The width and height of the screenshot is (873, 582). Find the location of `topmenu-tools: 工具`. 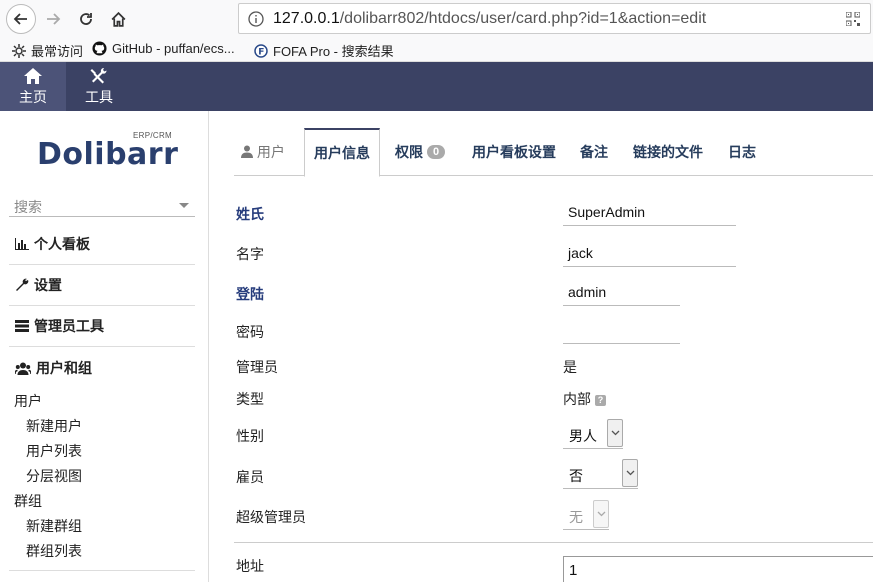

topmenu-tools: 工具 is located at coordinates (99, 86).